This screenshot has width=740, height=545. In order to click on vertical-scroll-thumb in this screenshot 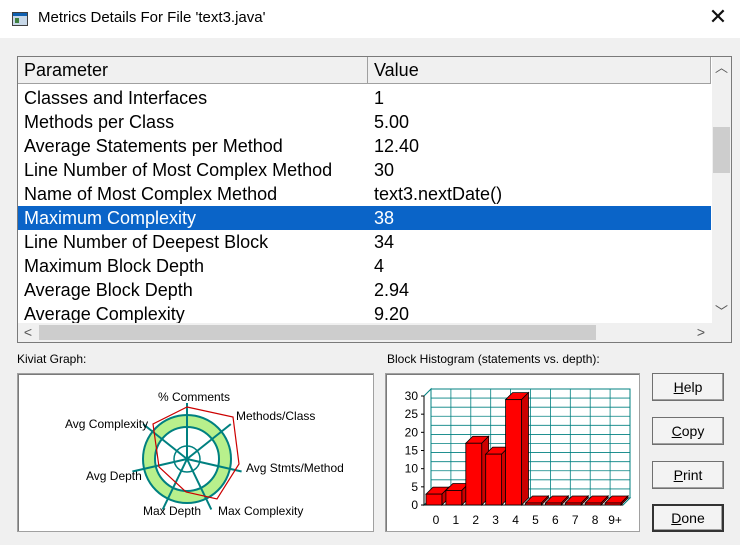, I will do `click(721, 150)`.